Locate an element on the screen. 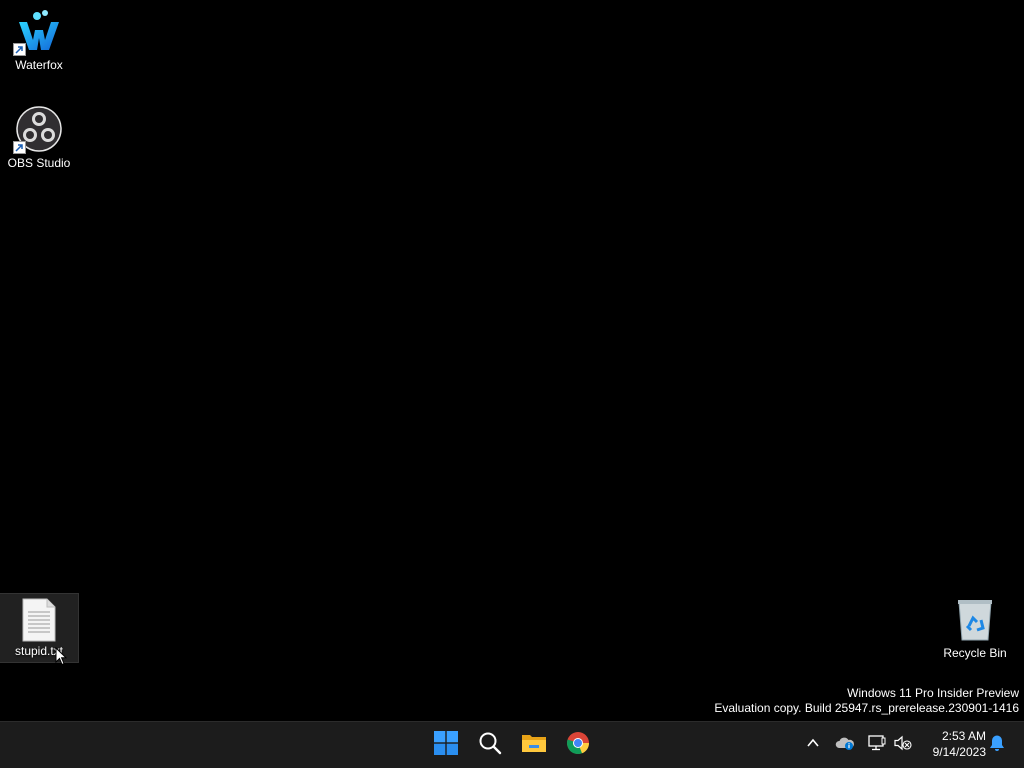  onedrive-icon is located at coordinates (845, 745).